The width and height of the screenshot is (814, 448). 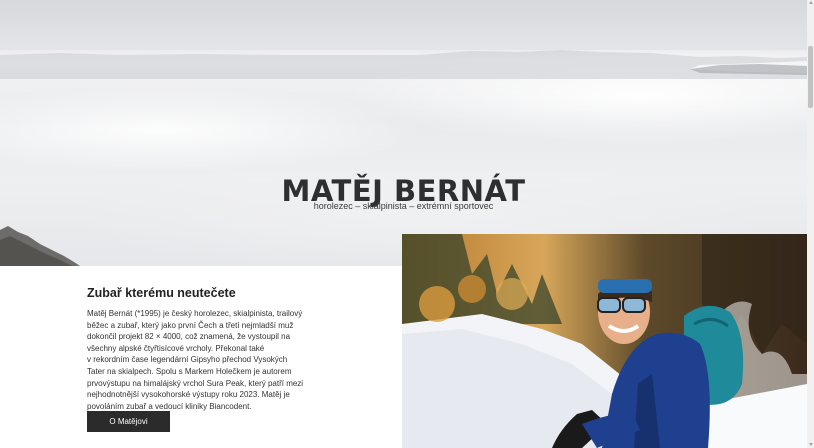 What do you see at coordinates (128, 421) in the screenshot?
I see `about-matej-button: O Matějovi` at bounding box center [128, 421].